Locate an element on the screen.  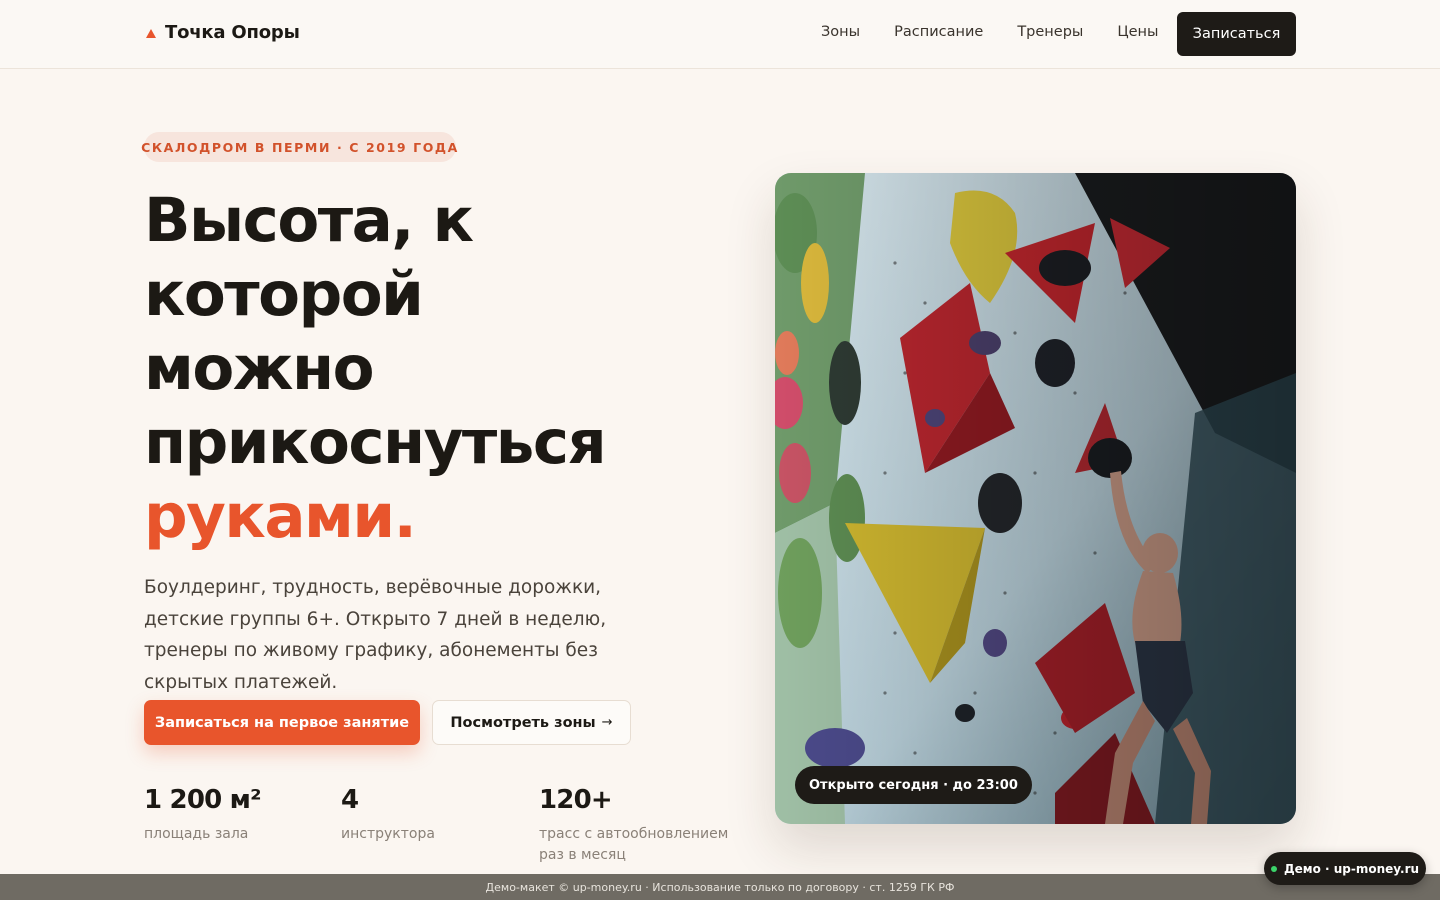
arrow-right-icon: → is located at coordinates (607, 722).